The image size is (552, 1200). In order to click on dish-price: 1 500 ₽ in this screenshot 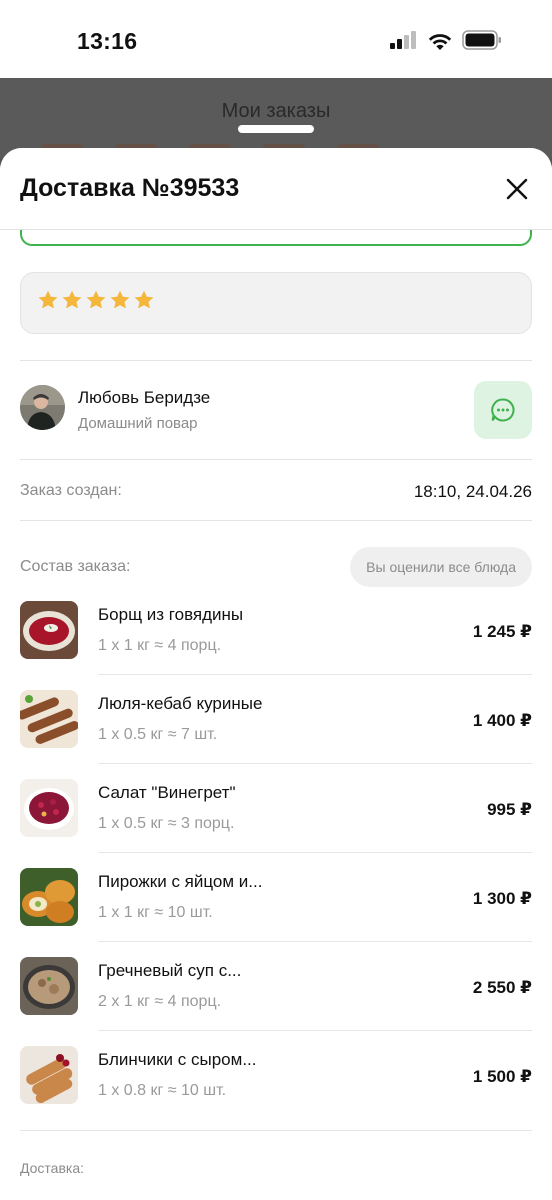, I will do `click(502, 1076)`.